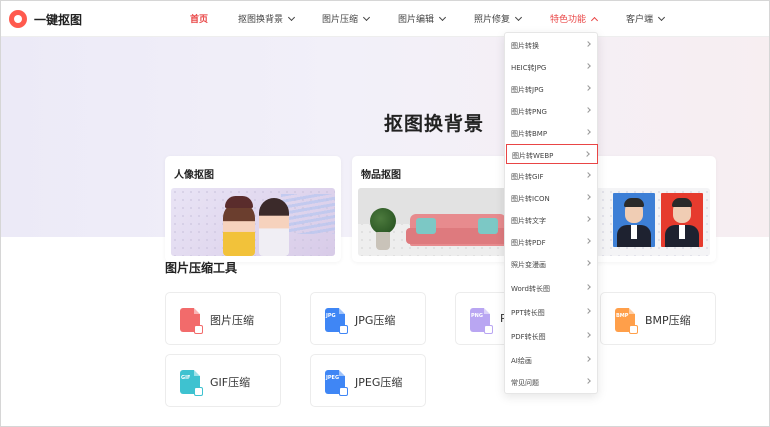  I want to click on menu-item-to-text: 图片转文字, so click(552, 220).